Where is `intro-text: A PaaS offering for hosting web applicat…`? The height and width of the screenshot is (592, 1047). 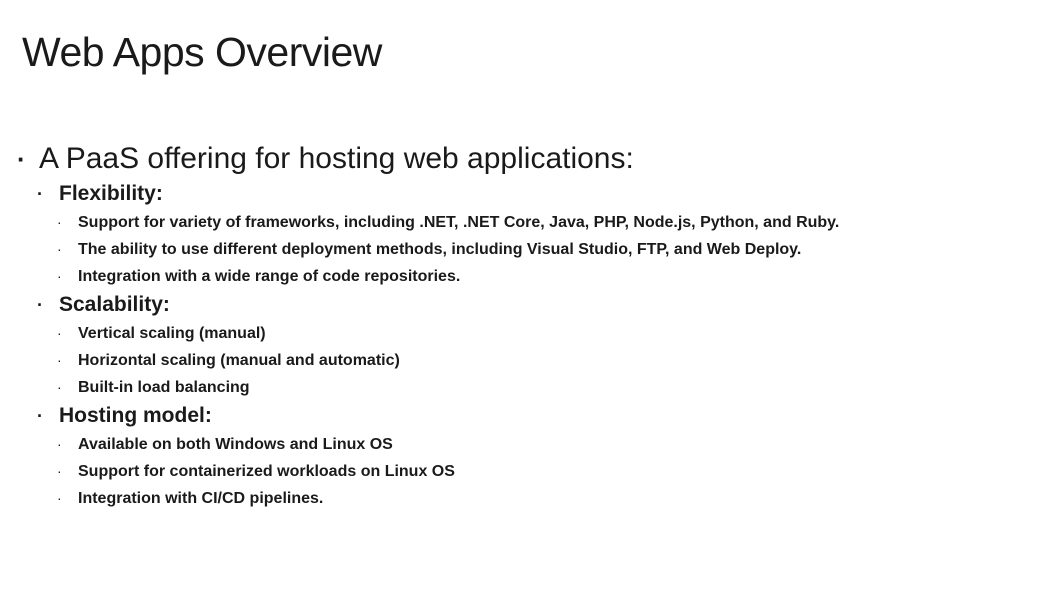 intro-text: A PaaS offering for hosting web applicat… is located at coordinates (336, 158).